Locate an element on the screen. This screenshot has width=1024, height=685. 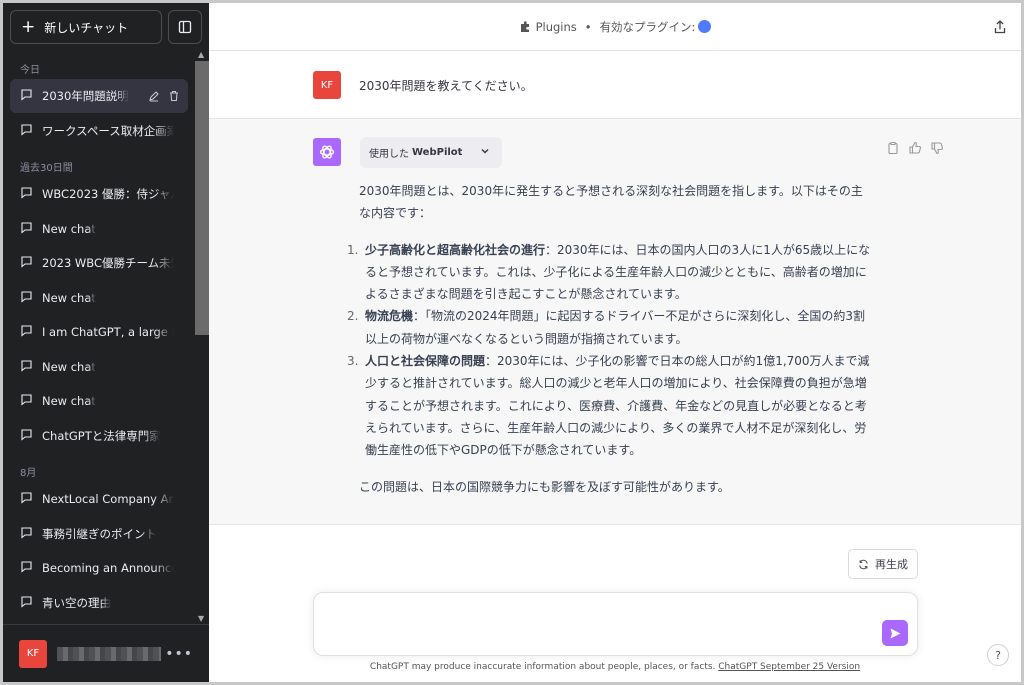
openai-logo-icon is located at coordinates (327, 152).